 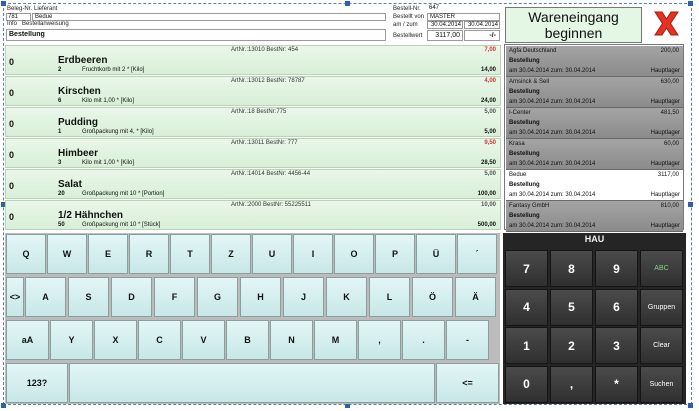 What do you see at coordinates (67, 254) in the screenshot?
I see `key-w: W` at bounding box center [67, 254].